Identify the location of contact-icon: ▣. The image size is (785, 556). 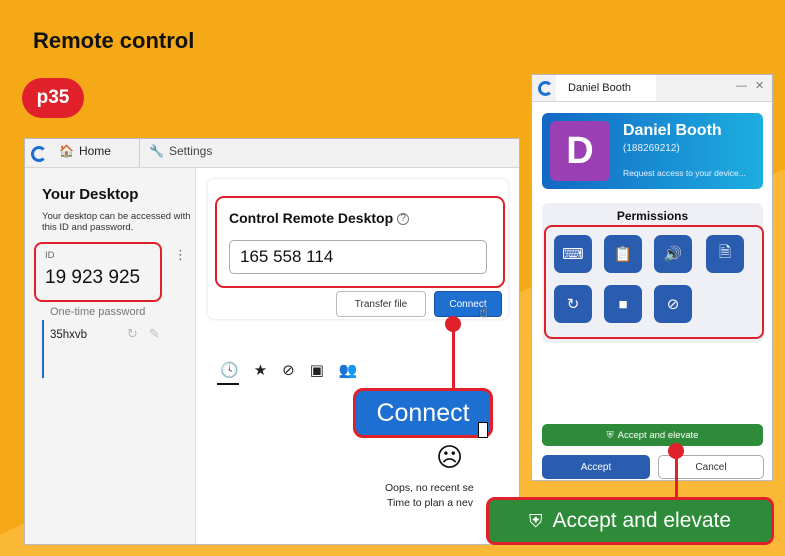
(317, 370).